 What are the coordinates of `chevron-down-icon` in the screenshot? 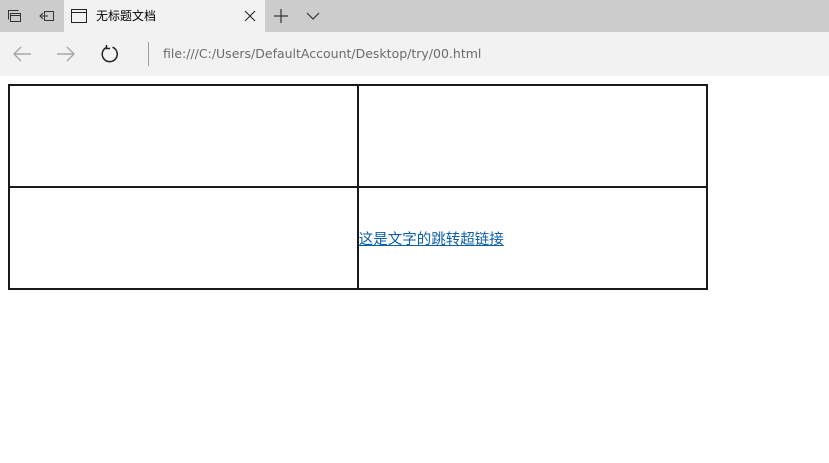 It's located at (313, 16).